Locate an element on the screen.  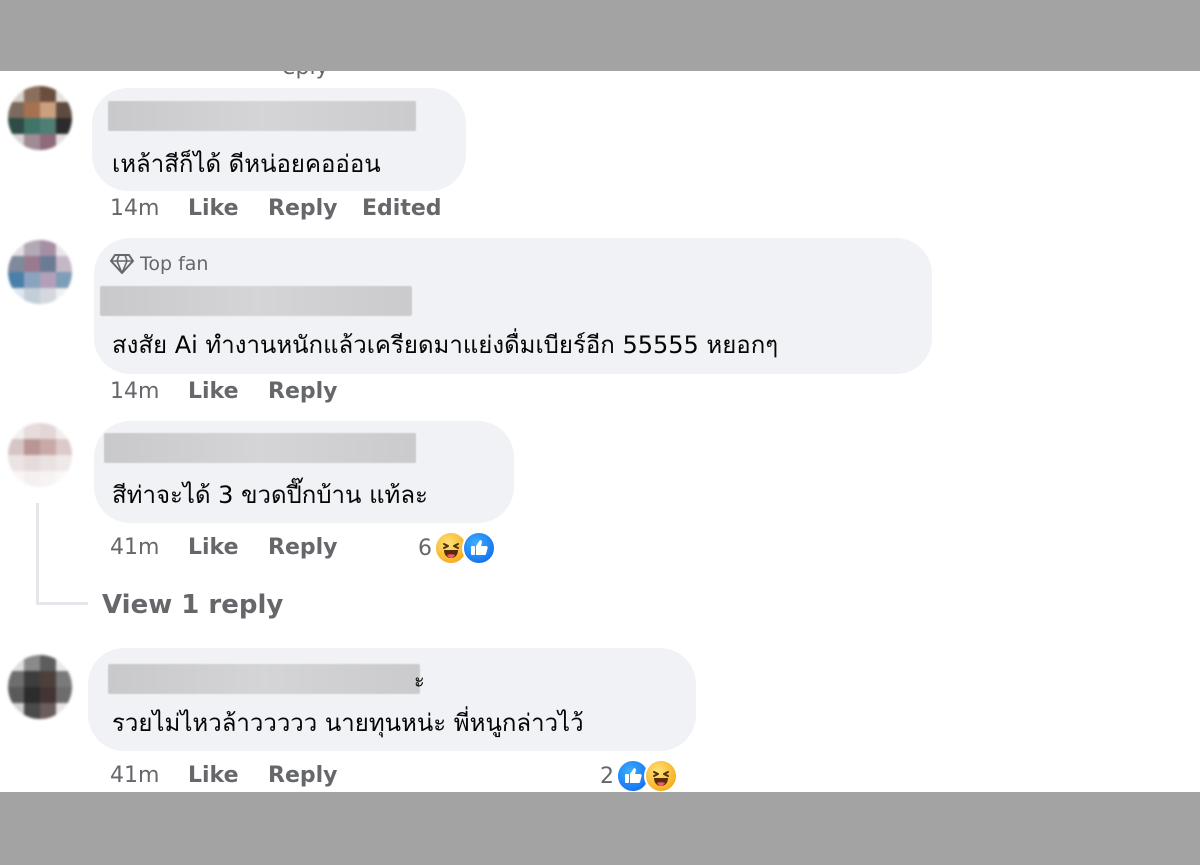
view-replies-link: View 1 reply is located at coordinates (192, 605).